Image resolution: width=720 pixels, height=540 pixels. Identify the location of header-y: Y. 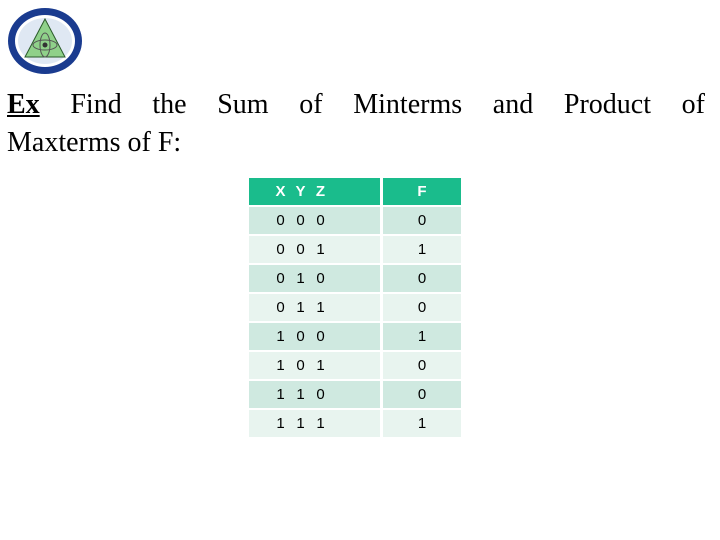
(300, 191).